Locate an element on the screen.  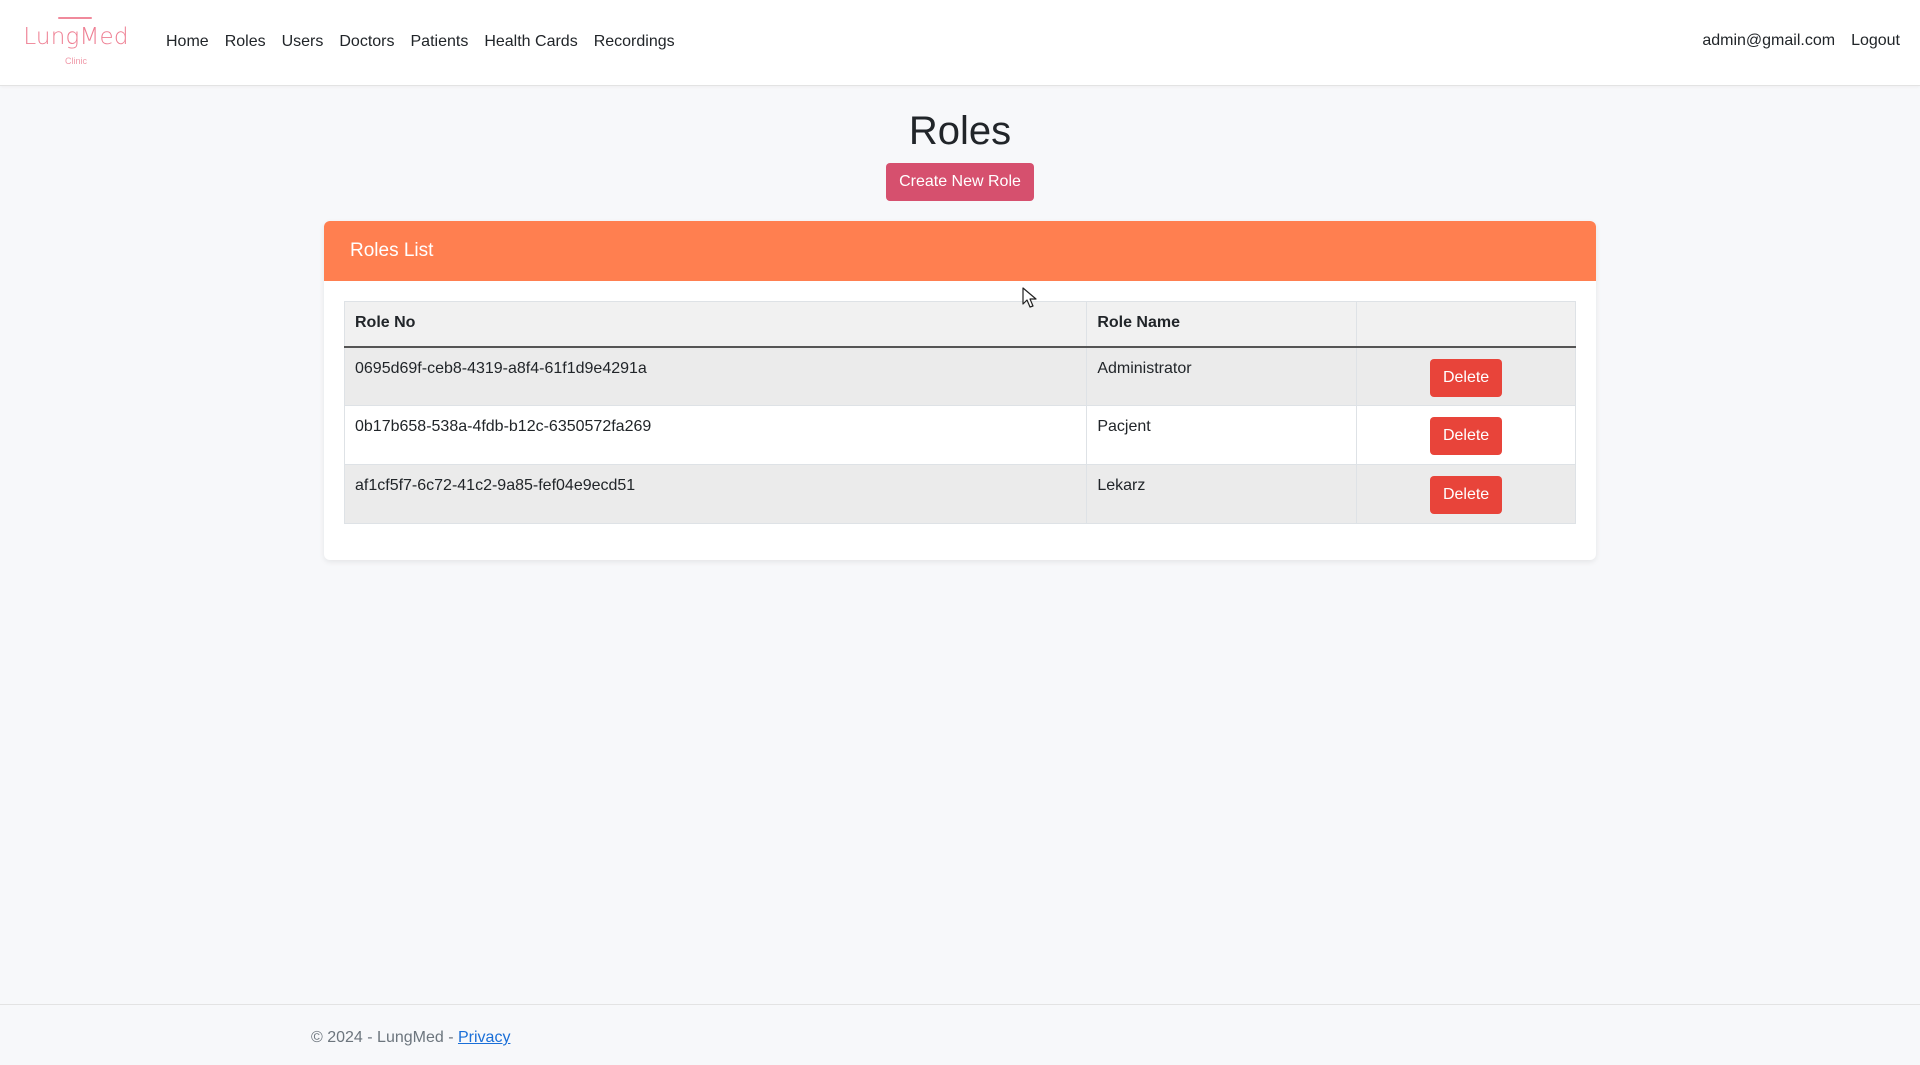
page-footer: © 2024 - LungMed - Privacy is located at coordinates (960, 1034).